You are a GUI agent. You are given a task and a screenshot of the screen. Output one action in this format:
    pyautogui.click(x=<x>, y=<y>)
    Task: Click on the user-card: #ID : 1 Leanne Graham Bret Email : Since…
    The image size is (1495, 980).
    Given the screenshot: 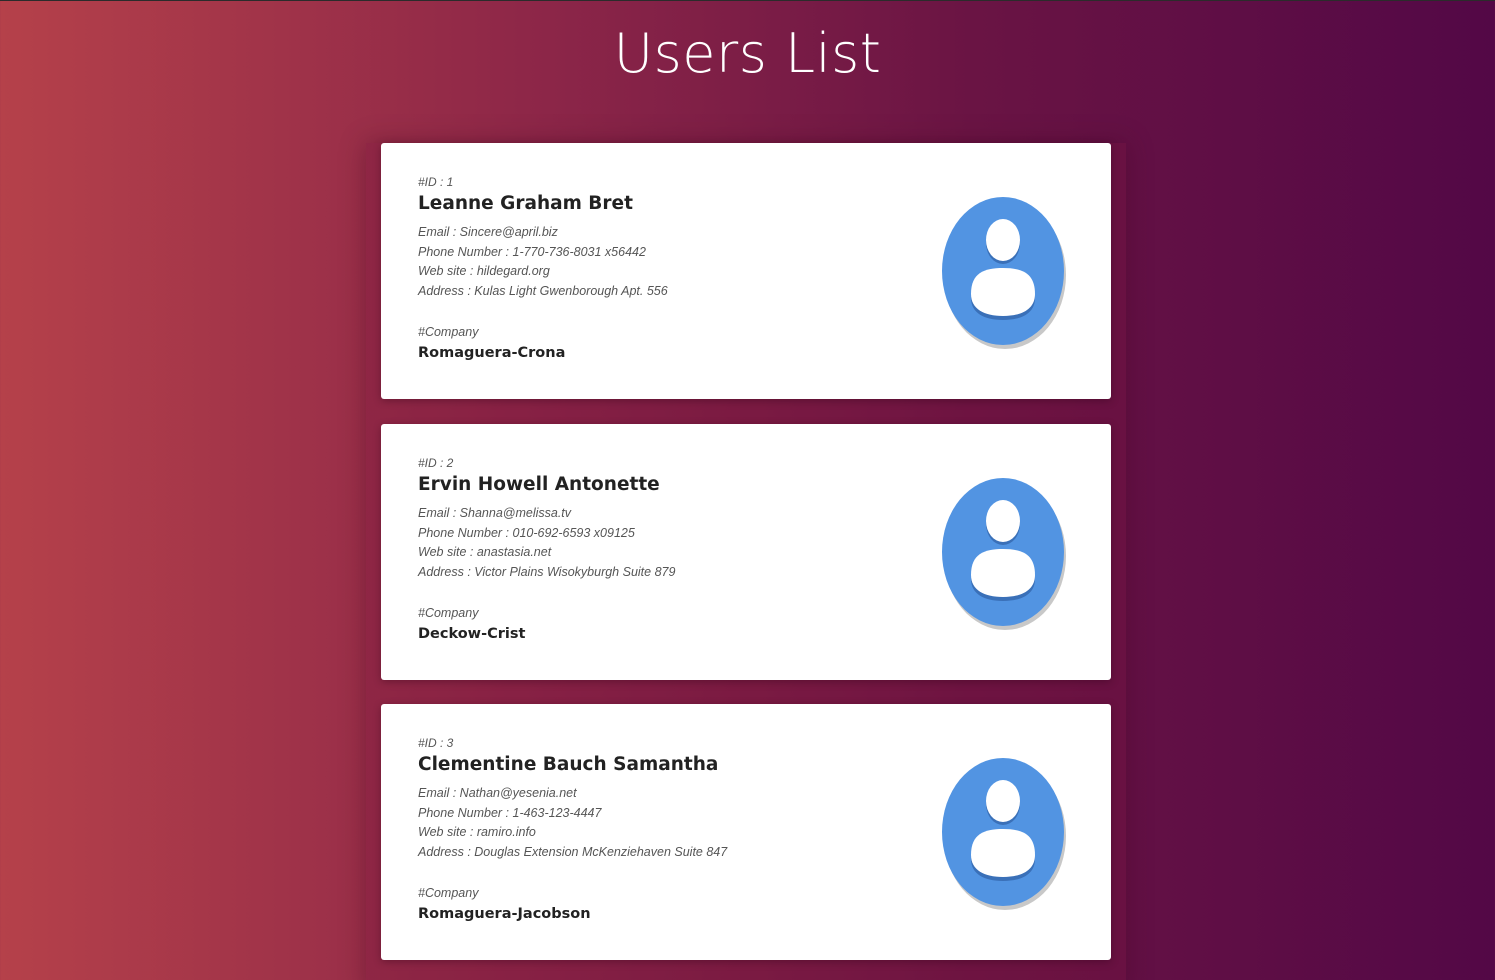 What is the action you would take?
    pyautogui.click(x=746, y=271)
    